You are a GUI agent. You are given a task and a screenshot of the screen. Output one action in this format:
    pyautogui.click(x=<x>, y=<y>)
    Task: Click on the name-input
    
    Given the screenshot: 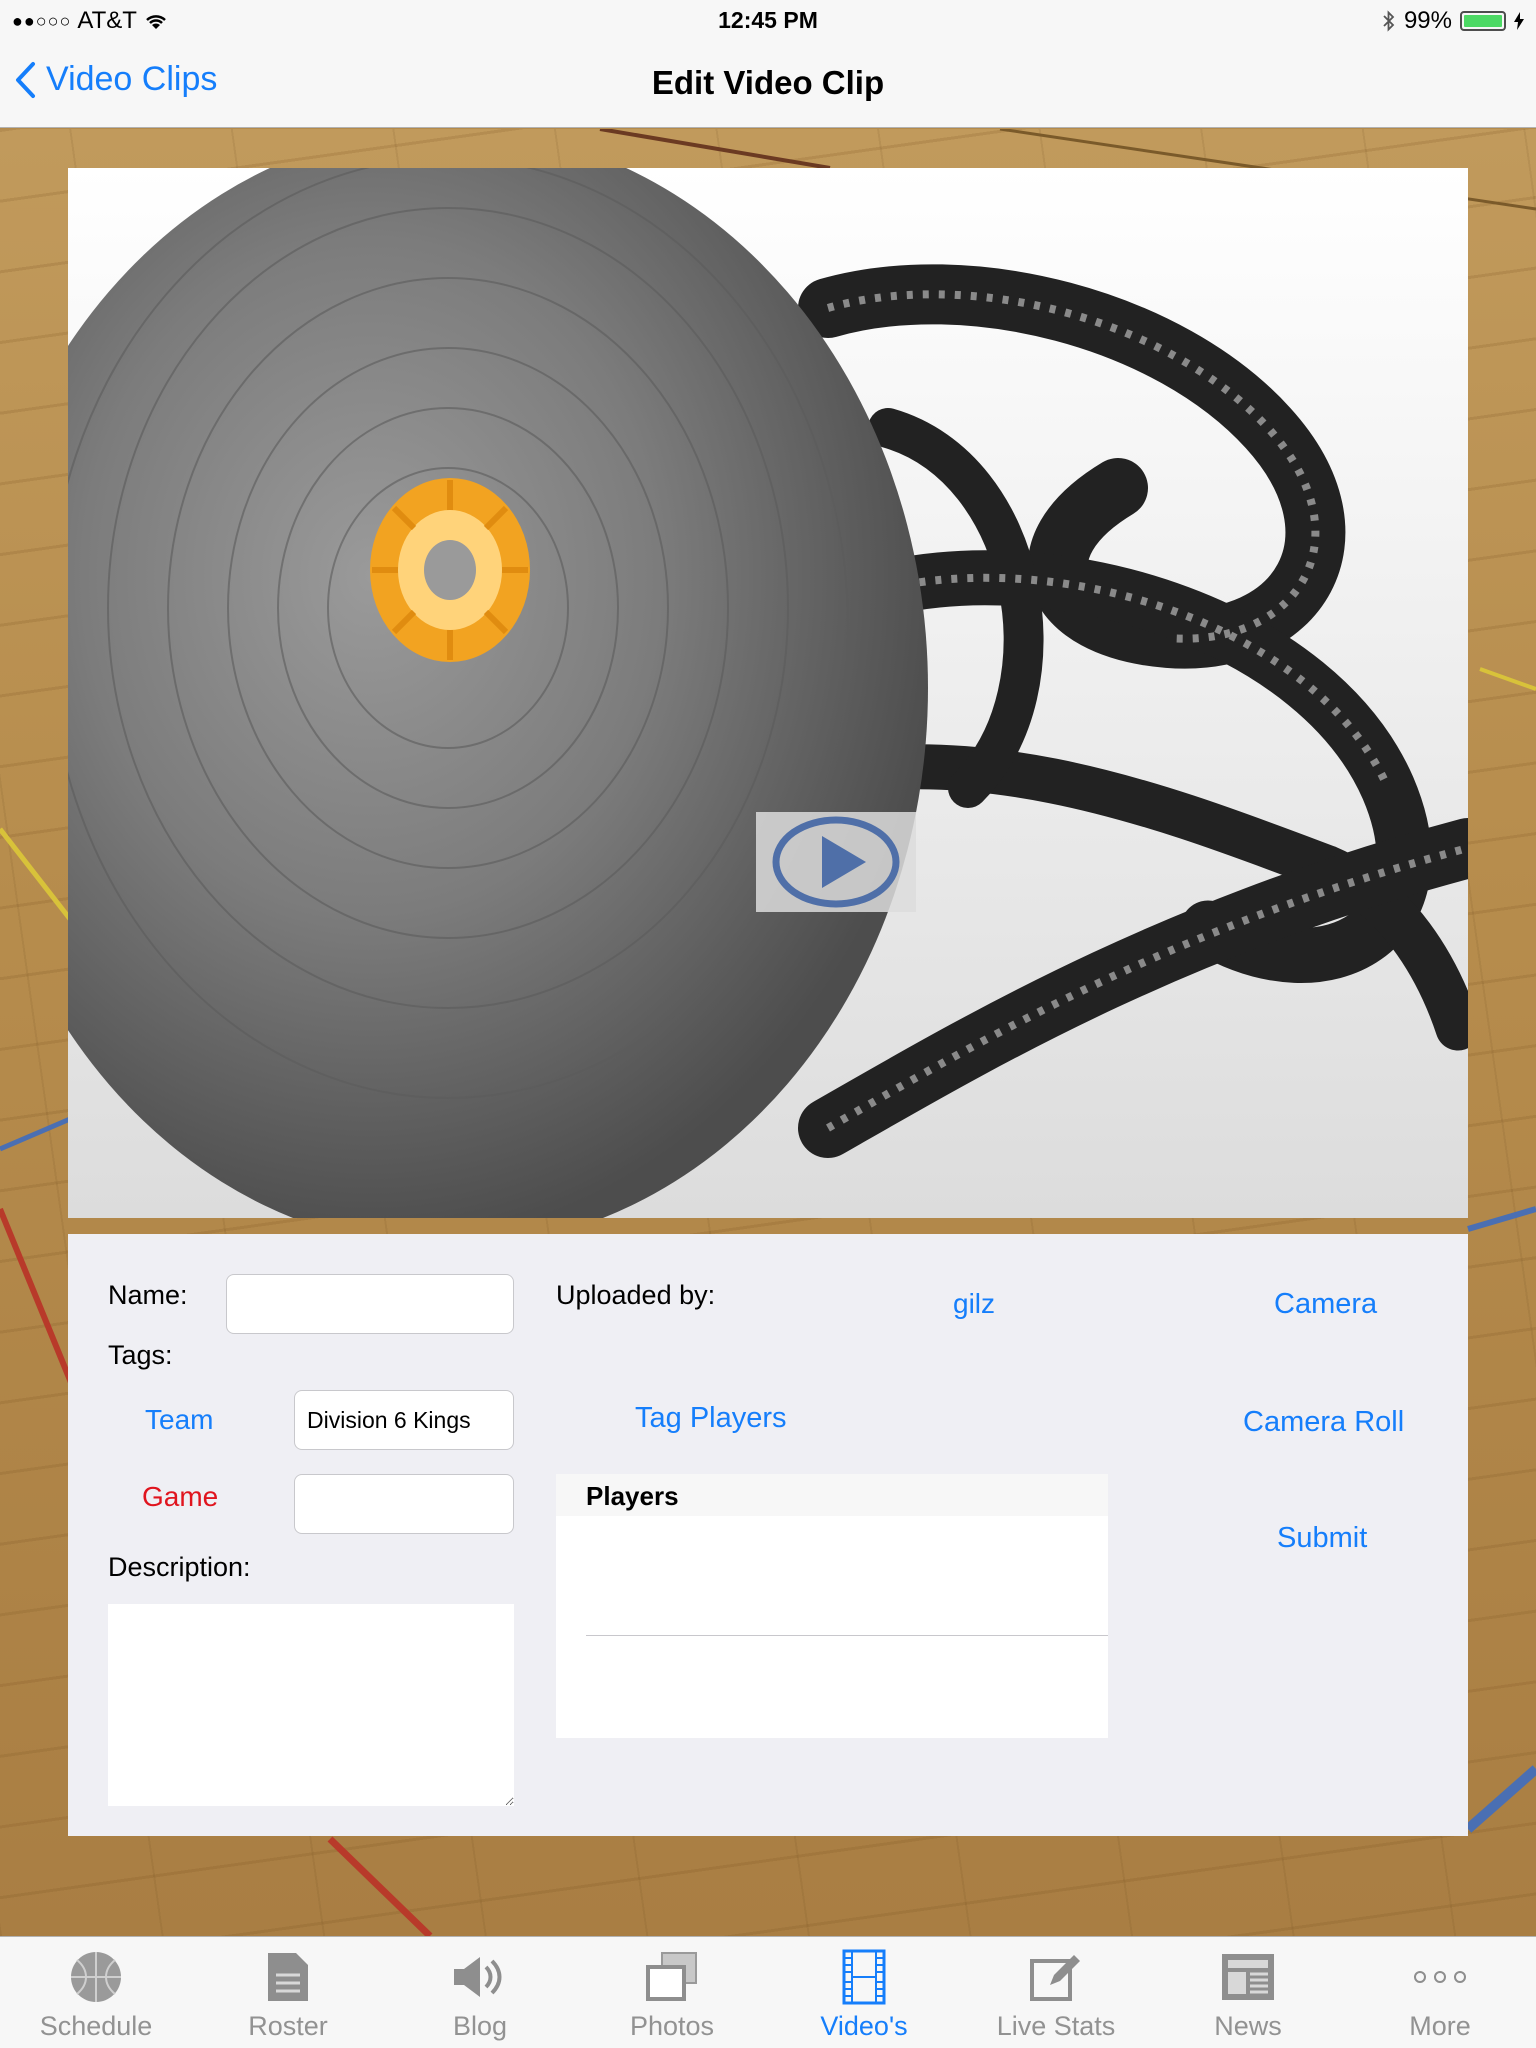 What is the action you would take?
    pyautogui.click(x=370, y=1304)
    